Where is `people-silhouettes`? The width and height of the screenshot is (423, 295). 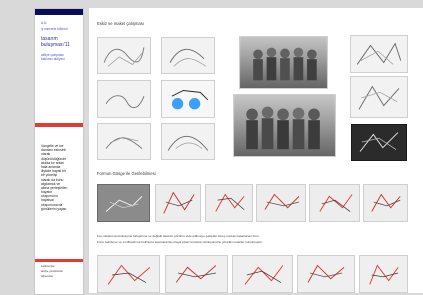 people-silhouettes is located at coordinates (283, 62).